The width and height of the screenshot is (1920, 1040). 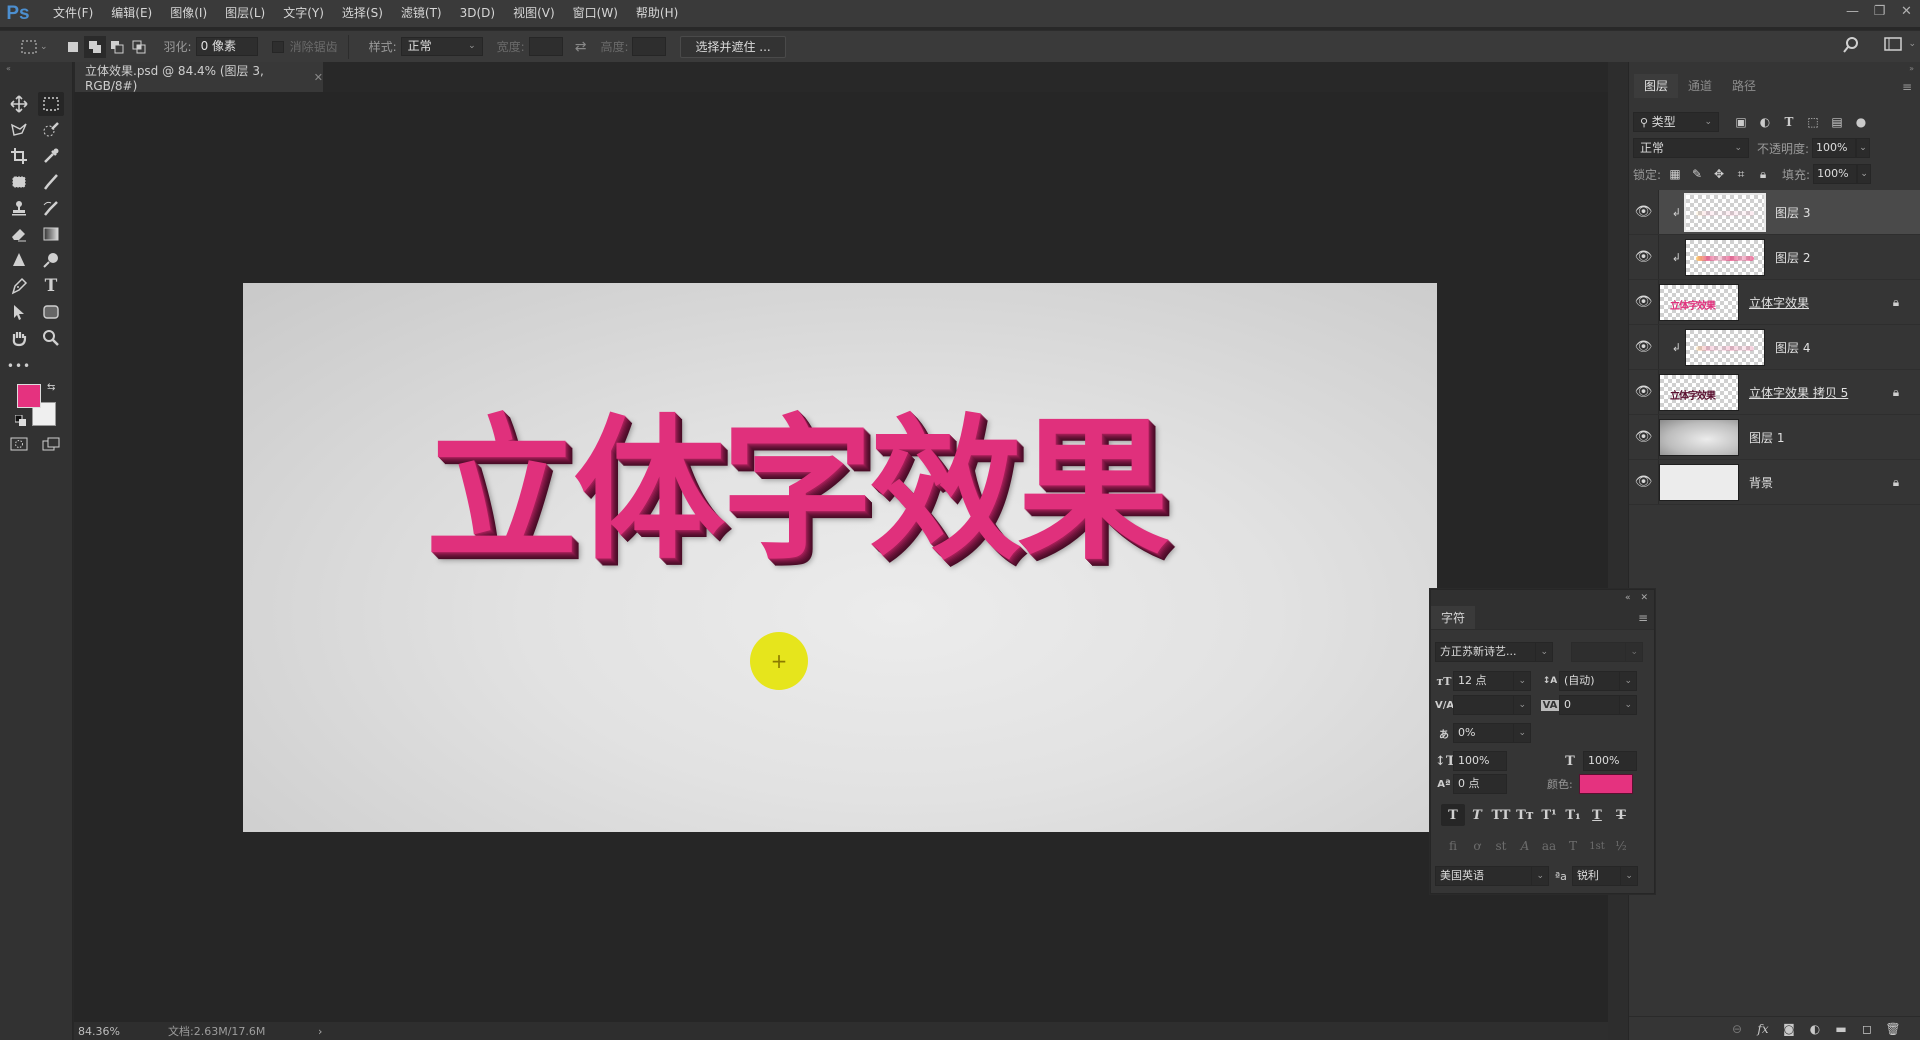 I want to click on restore-button: ❐, so click(x=1879, y=11).